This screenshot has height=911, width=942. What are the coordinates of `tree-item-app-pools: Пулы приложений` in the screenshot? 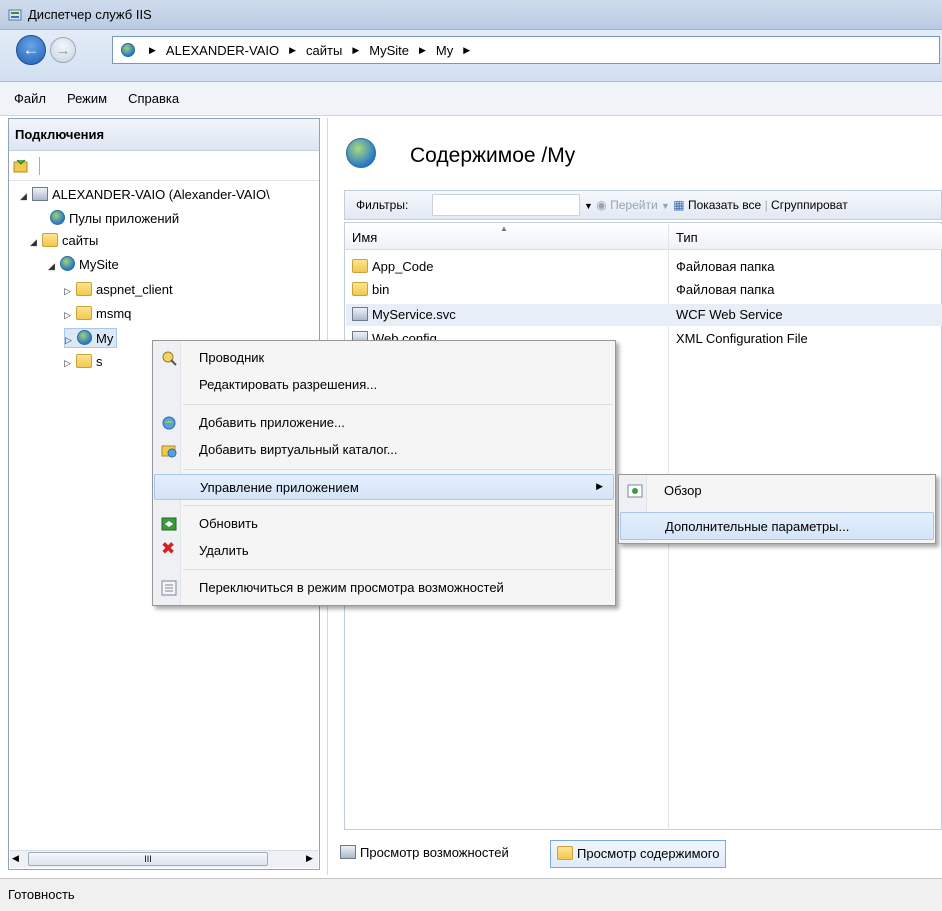 It's located at (114, 219).